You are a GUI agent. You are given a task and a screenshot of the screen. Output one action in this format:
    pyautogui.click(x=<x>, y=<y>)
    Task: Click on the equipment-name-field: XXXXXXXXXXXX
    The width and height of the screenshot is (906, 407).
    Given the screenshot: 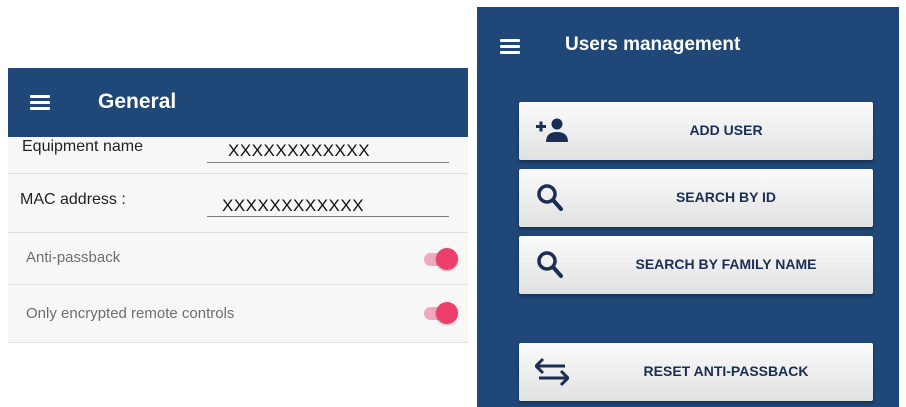 What is the action you would take?
    pyautogui.click(x=299, y=151)
    